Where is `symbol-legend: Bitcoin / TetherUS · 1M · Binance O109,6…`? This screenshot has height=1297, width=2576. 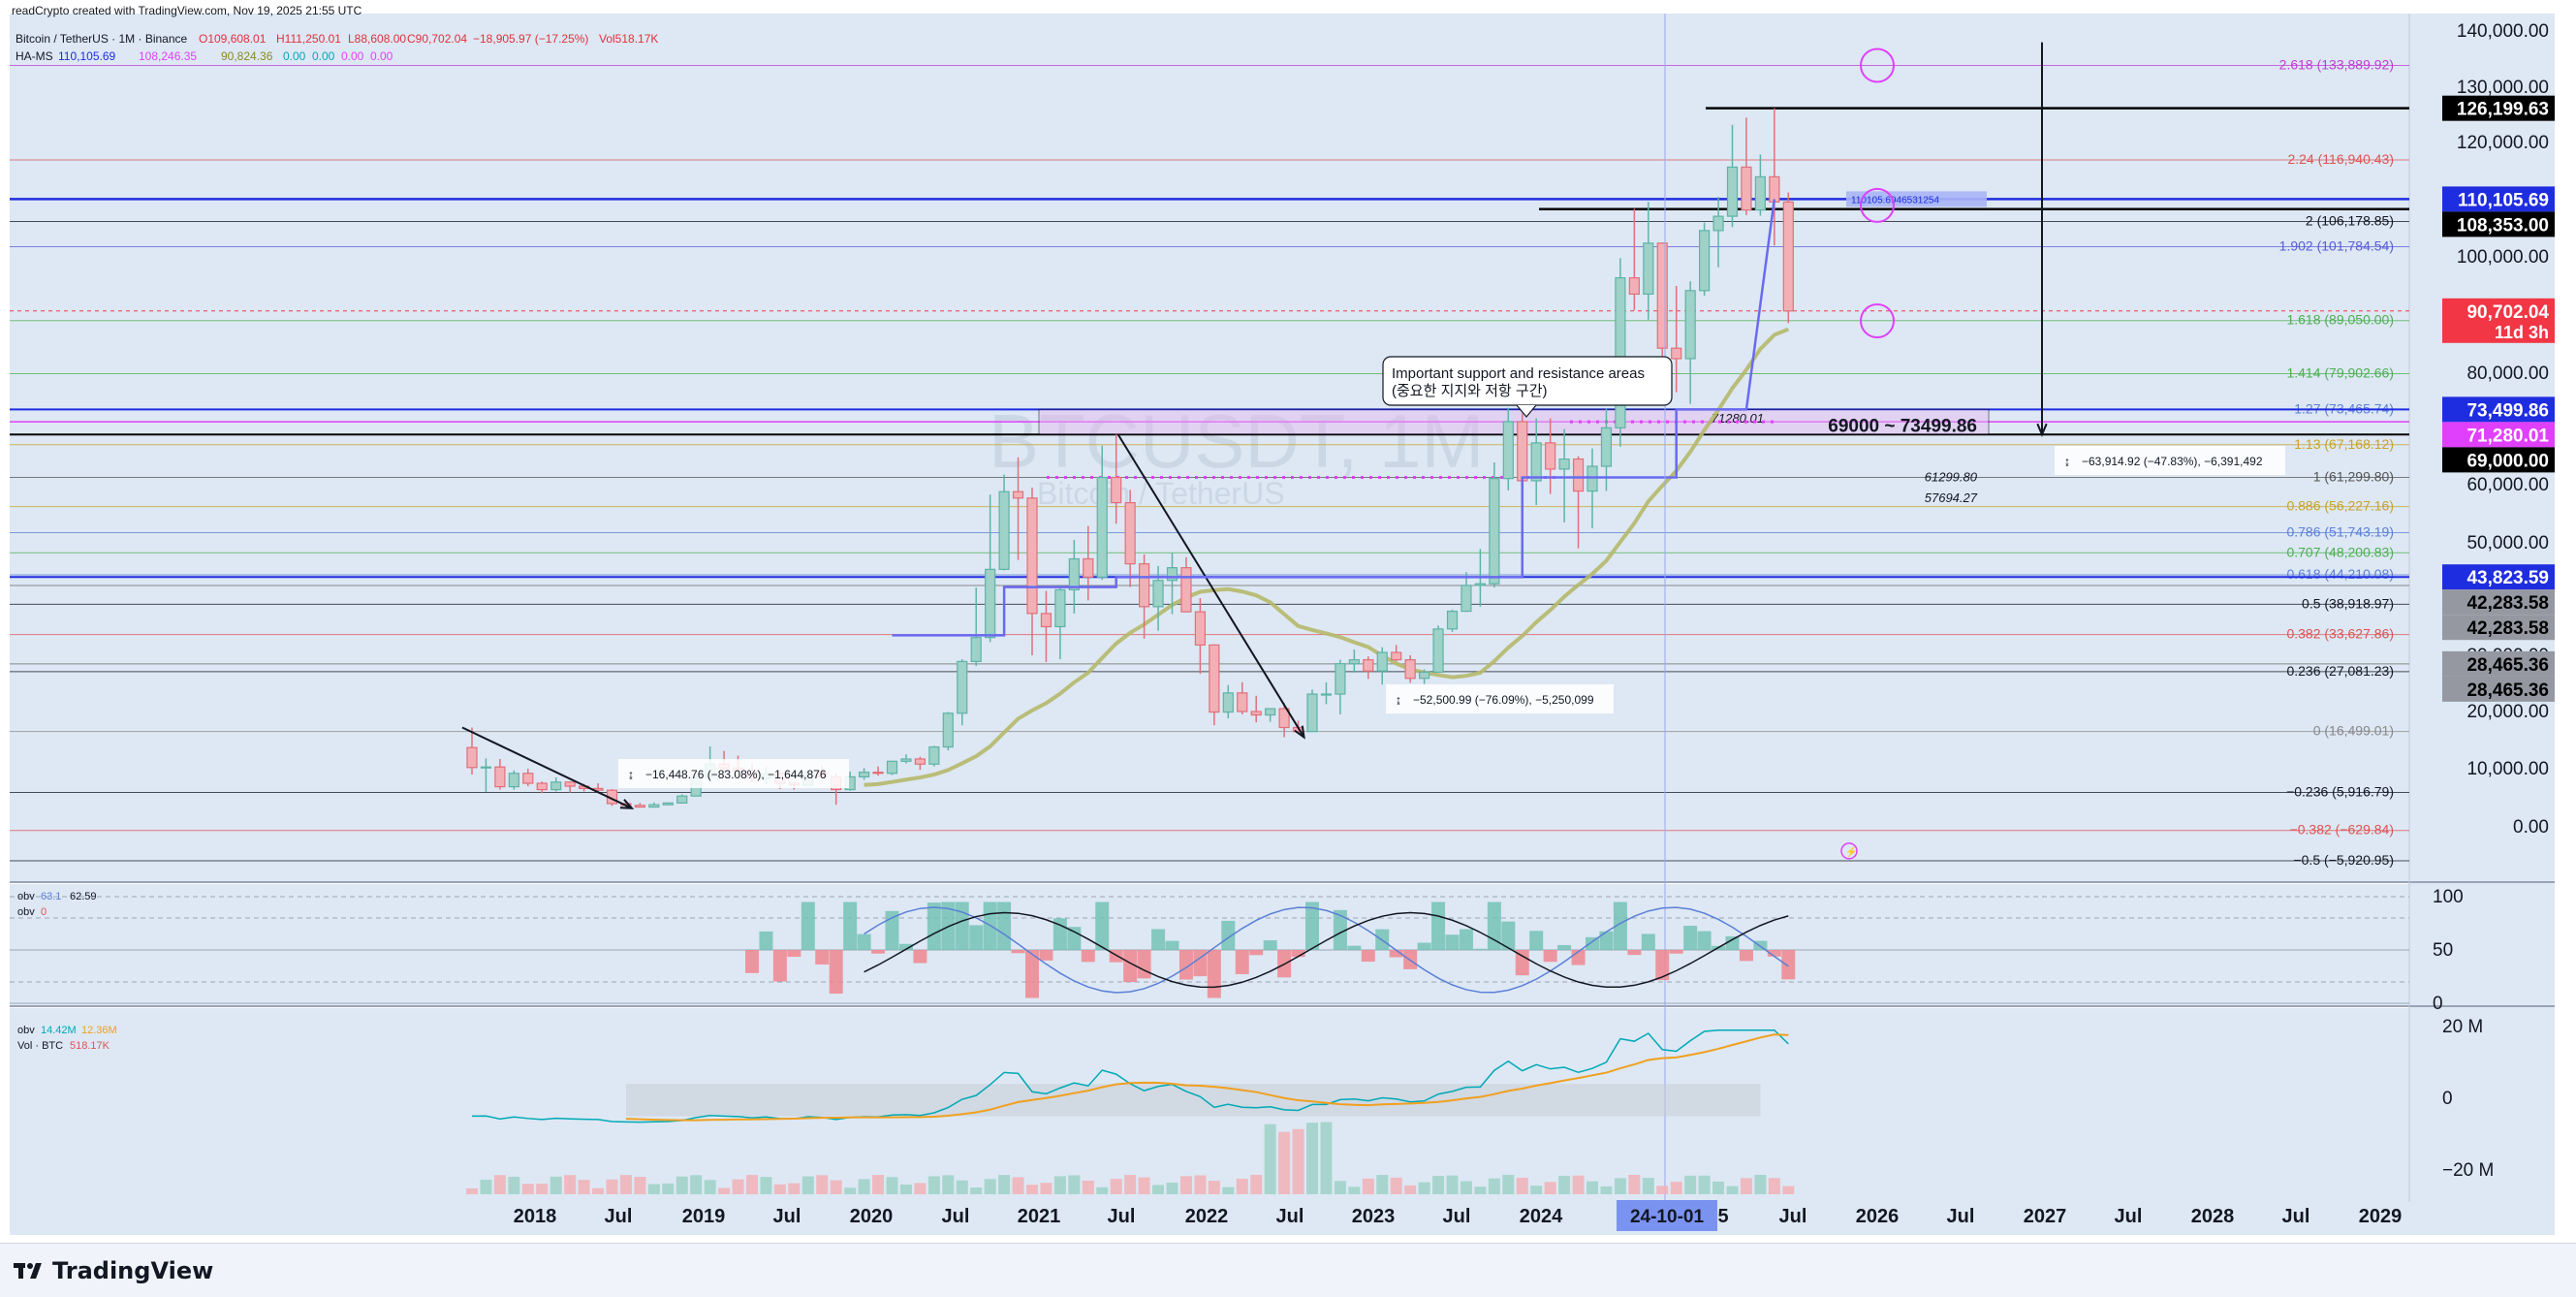
symbol-legend: Bitcoin / TetherUS · 1M · Binance O109,6… is located at coordinates (337, 39).